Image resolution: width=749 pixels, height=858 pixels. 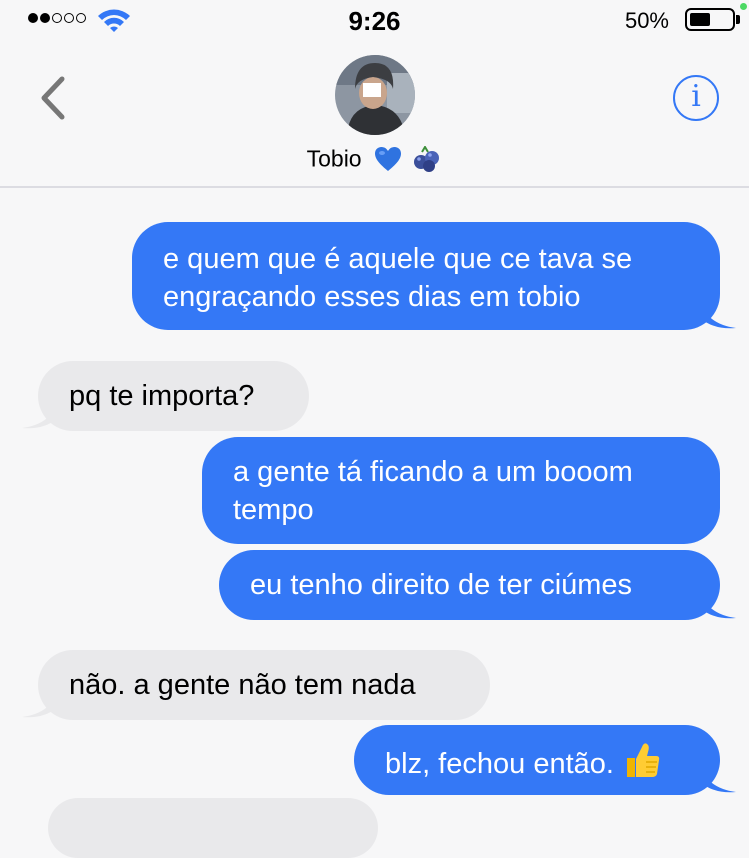 What do you see at coordinates (433, 472) in the screenshot?
I see `message-line: a gente tá ficando a um booom` at bounding box center [433, 472].